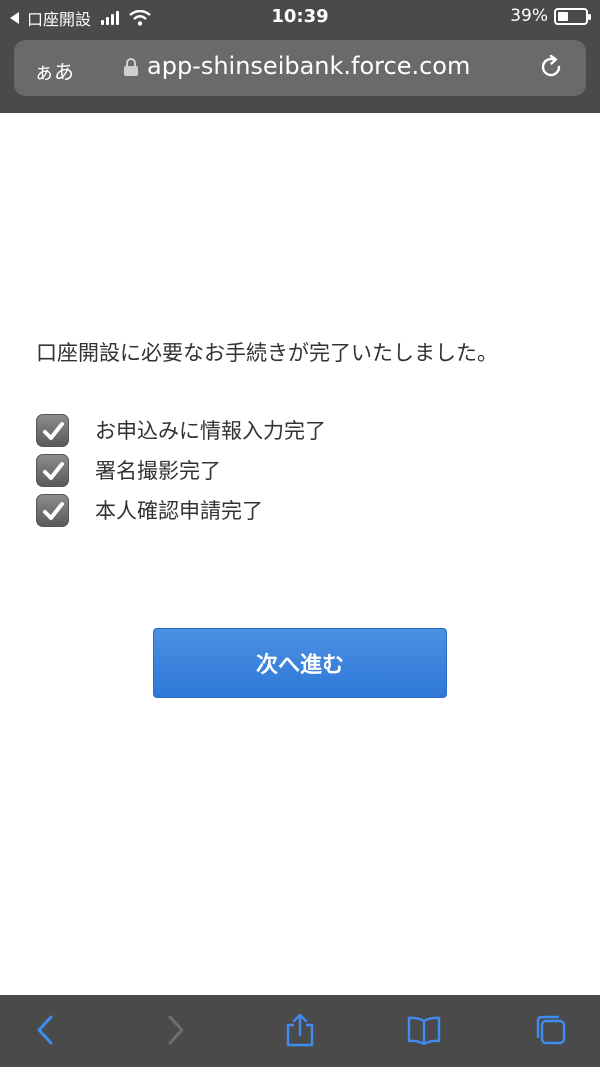  I want to click on status-bar: 口座開設 10:39 39%, so click(300, 17).